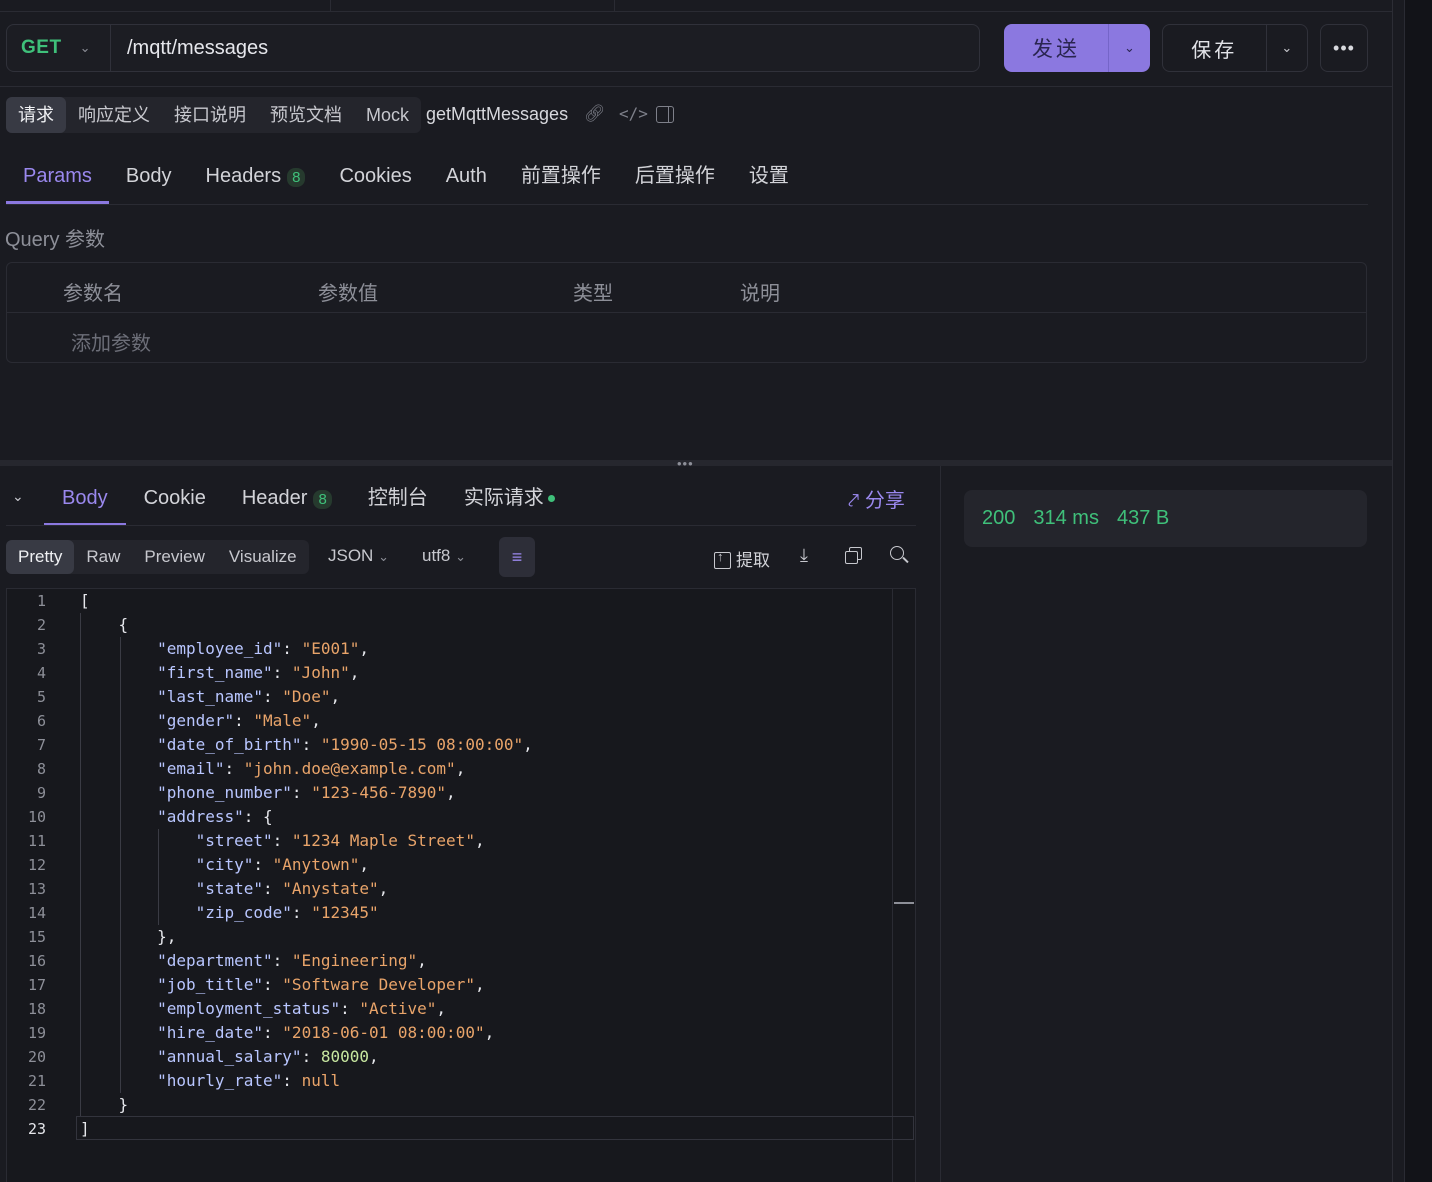  Describe the element at coordinates (899, 555) in the screenshot. I see `search-icon` at that location.